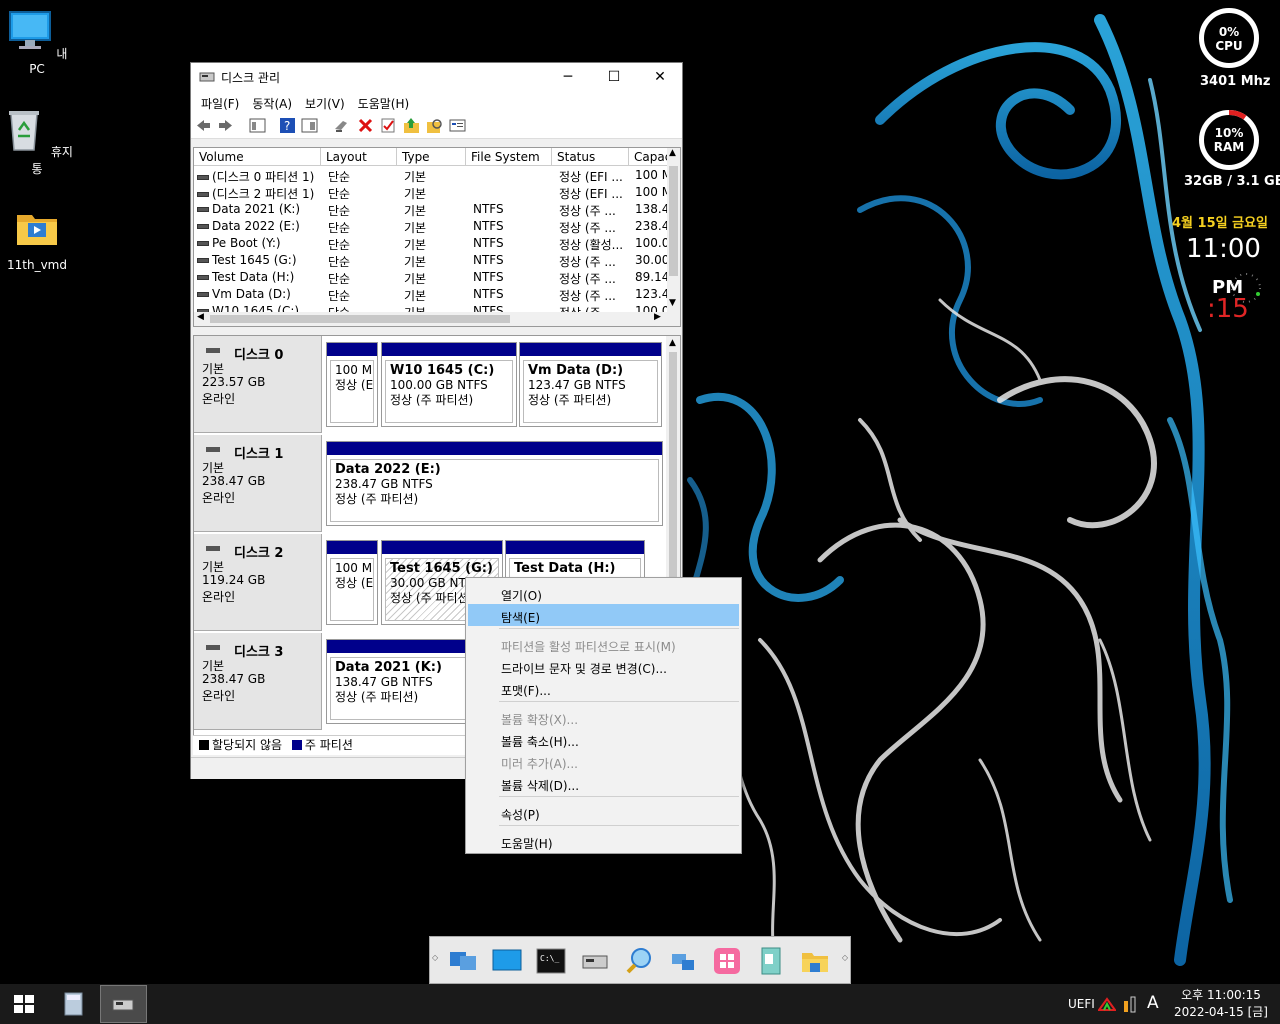 Image resolution: width=1280 pixels, height=1024 pixels. Describe the element at coordinates (649, 157) in the screenshot. I see `column-header-capacity: Capac` at that location.